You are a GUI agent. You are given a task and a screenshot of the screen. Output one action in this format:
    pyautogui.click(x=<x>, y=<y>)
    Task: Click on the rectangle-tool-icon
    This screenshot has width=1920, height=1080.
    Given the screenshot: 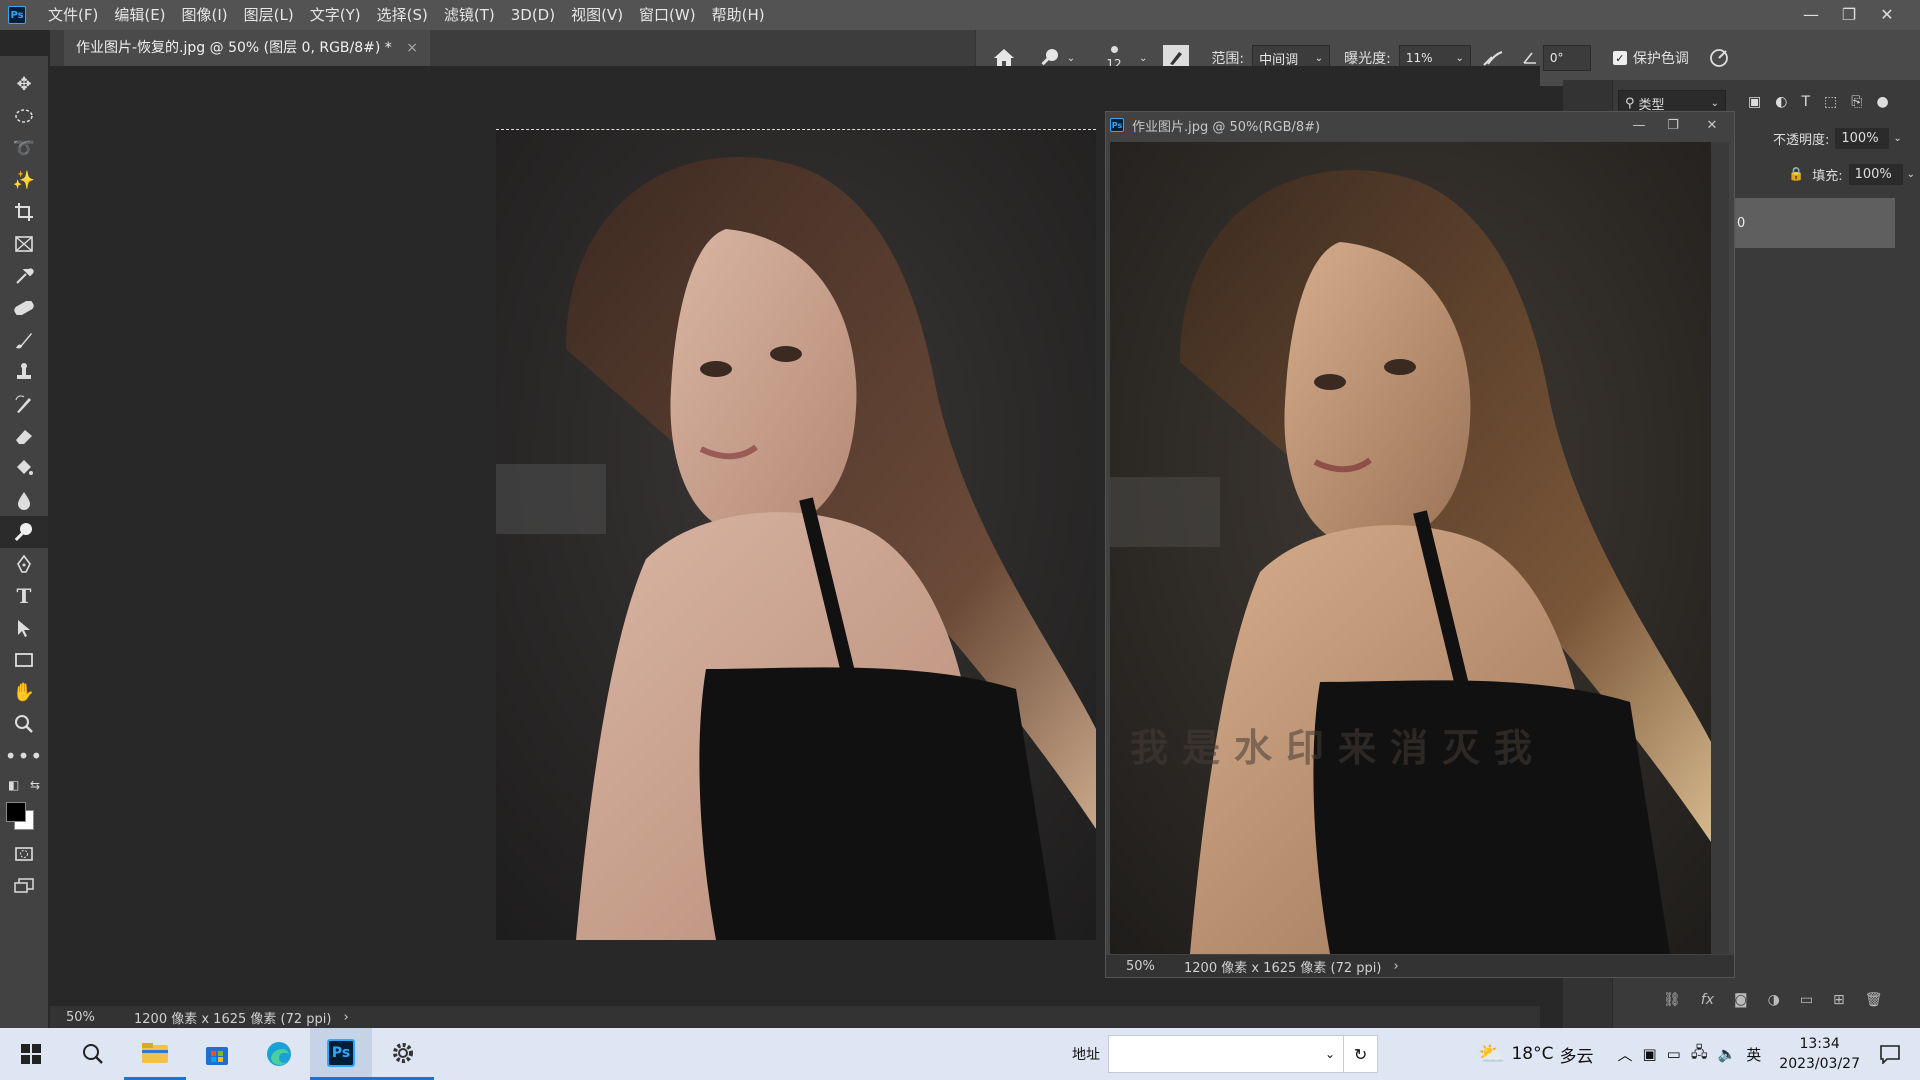 What is the action you would take?
    pyautogui.click(x=24, y=660)
    